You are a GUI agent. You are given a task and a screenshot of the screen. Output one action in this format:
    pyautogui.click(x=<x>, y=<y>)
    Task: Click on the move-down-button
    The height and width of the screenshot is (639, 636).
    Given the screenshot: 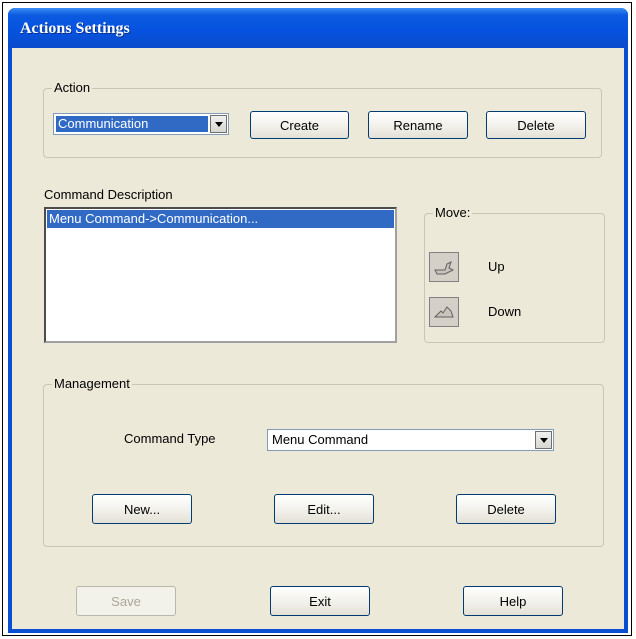 What is the action you would take?
    pyautogui.click(x=444, y=312)
    